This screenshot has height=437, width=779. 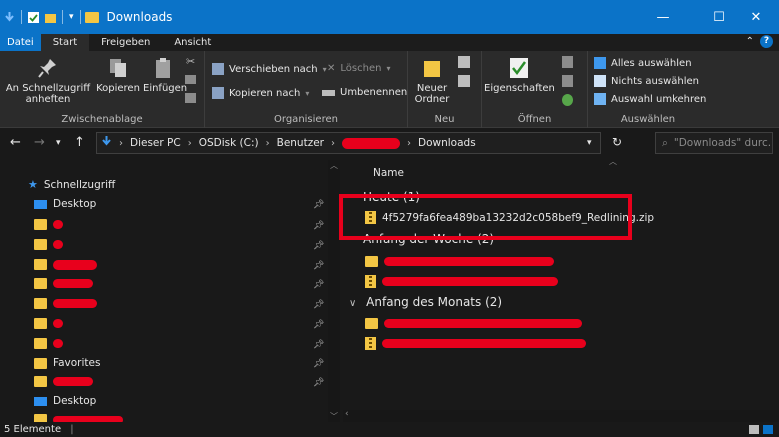 What do you see at coordinates (50, 17) in the screenshot?
I see `new-folder-icon` at bounding box center [50, 17].